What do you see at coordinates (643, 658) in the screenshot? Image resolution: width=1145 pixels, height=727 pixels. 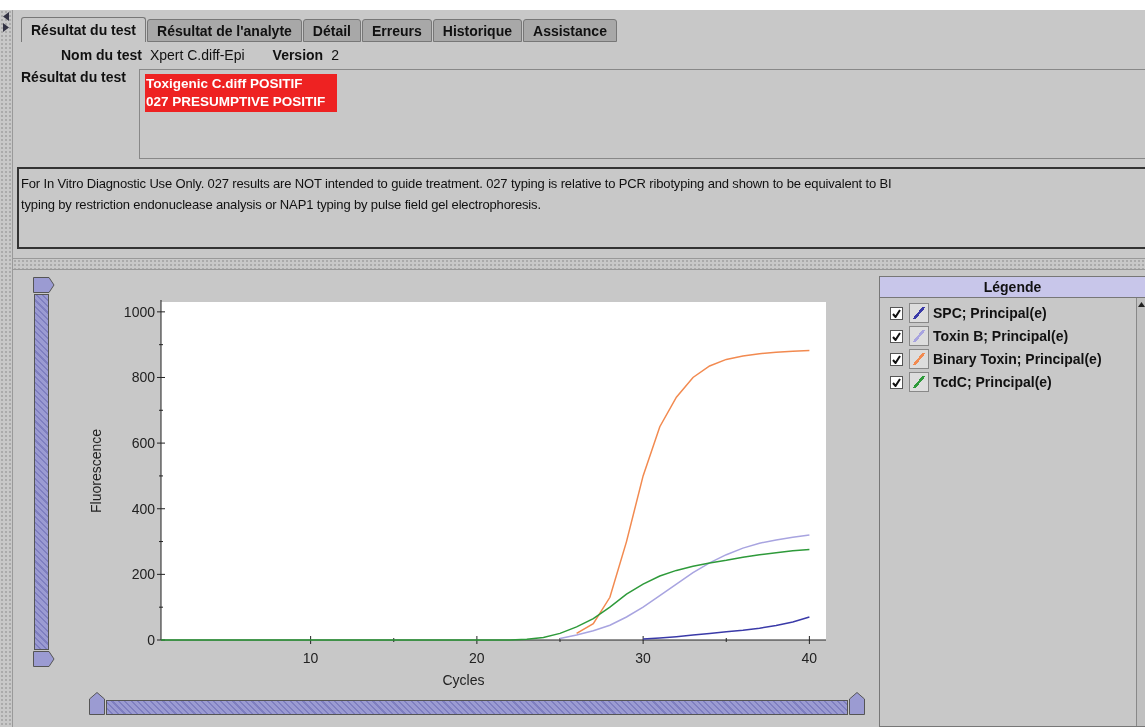 I see `x-tick-label: 30` at bounding box center [643, 658].